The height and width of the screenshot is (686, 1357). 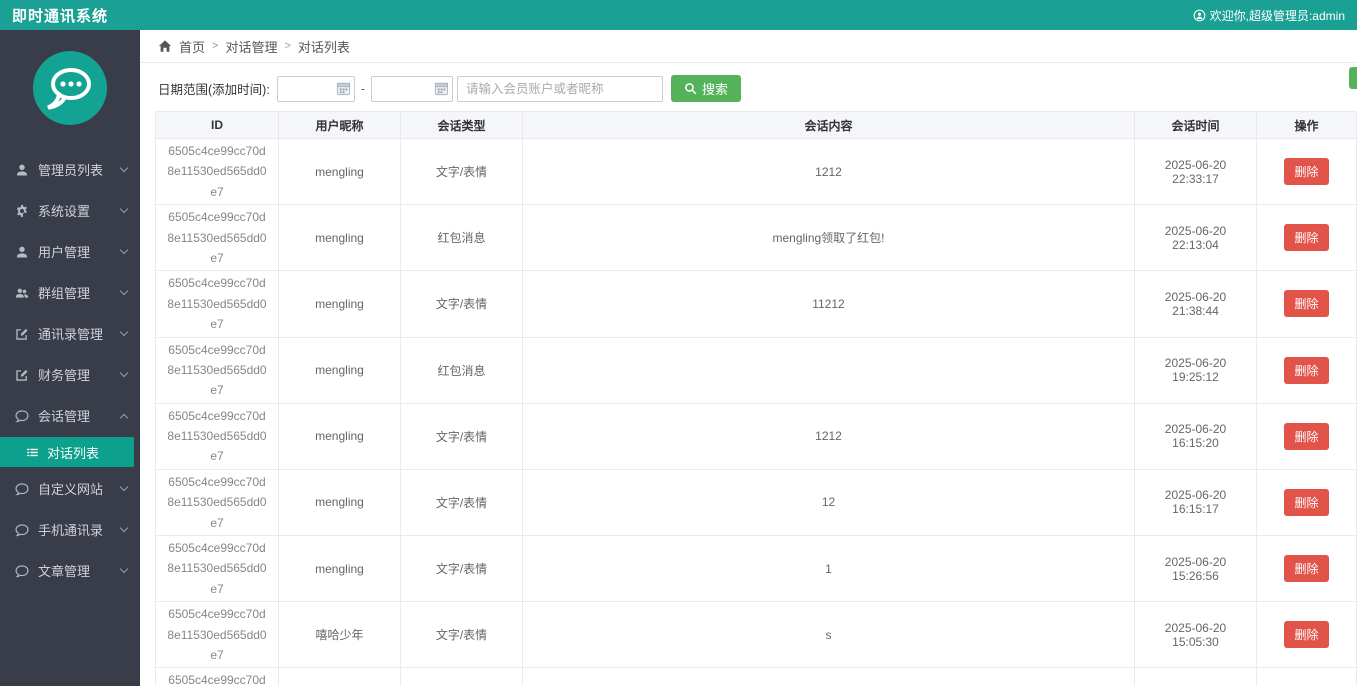 I want to click on sidebar-item-article-management: 文章管理, so click(x=70, y=570).